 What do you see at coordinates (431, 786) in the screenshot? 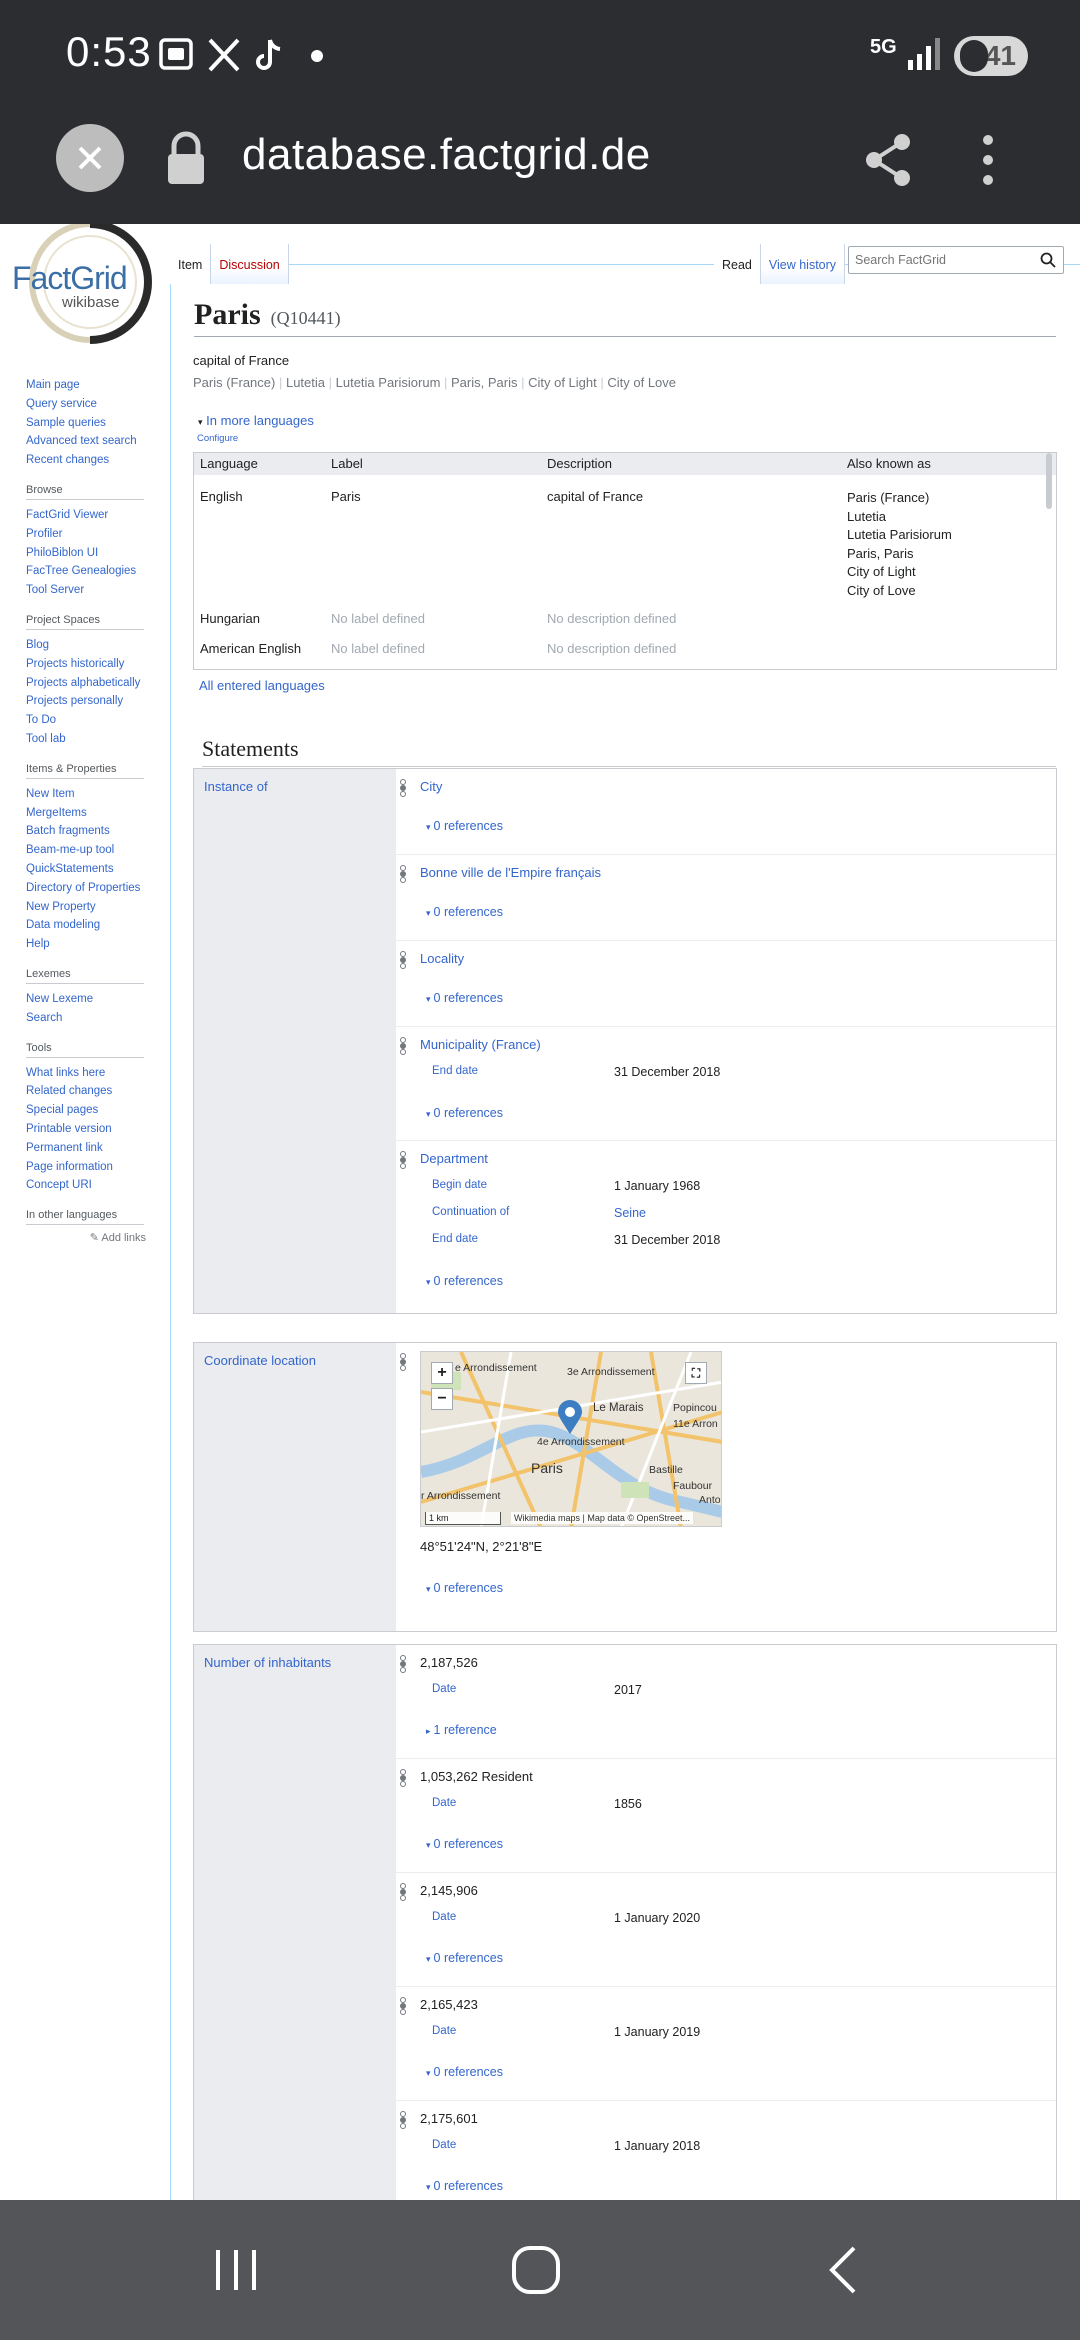
I see `statement-value: City` at bounding box center [431, 786].